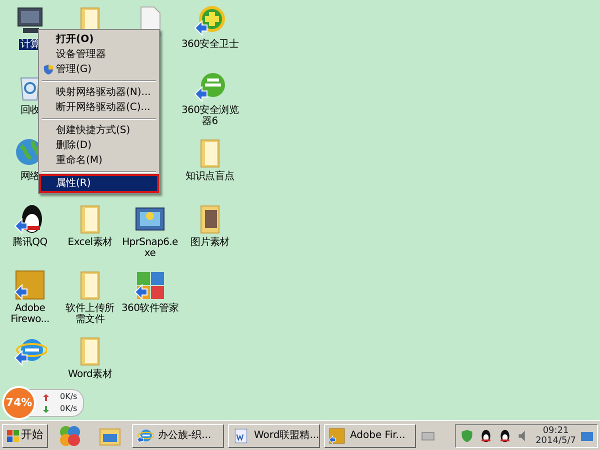 The height and width of the screenshot is (450, 600). I want to click on plus-badge-icon, so click(210, 21).